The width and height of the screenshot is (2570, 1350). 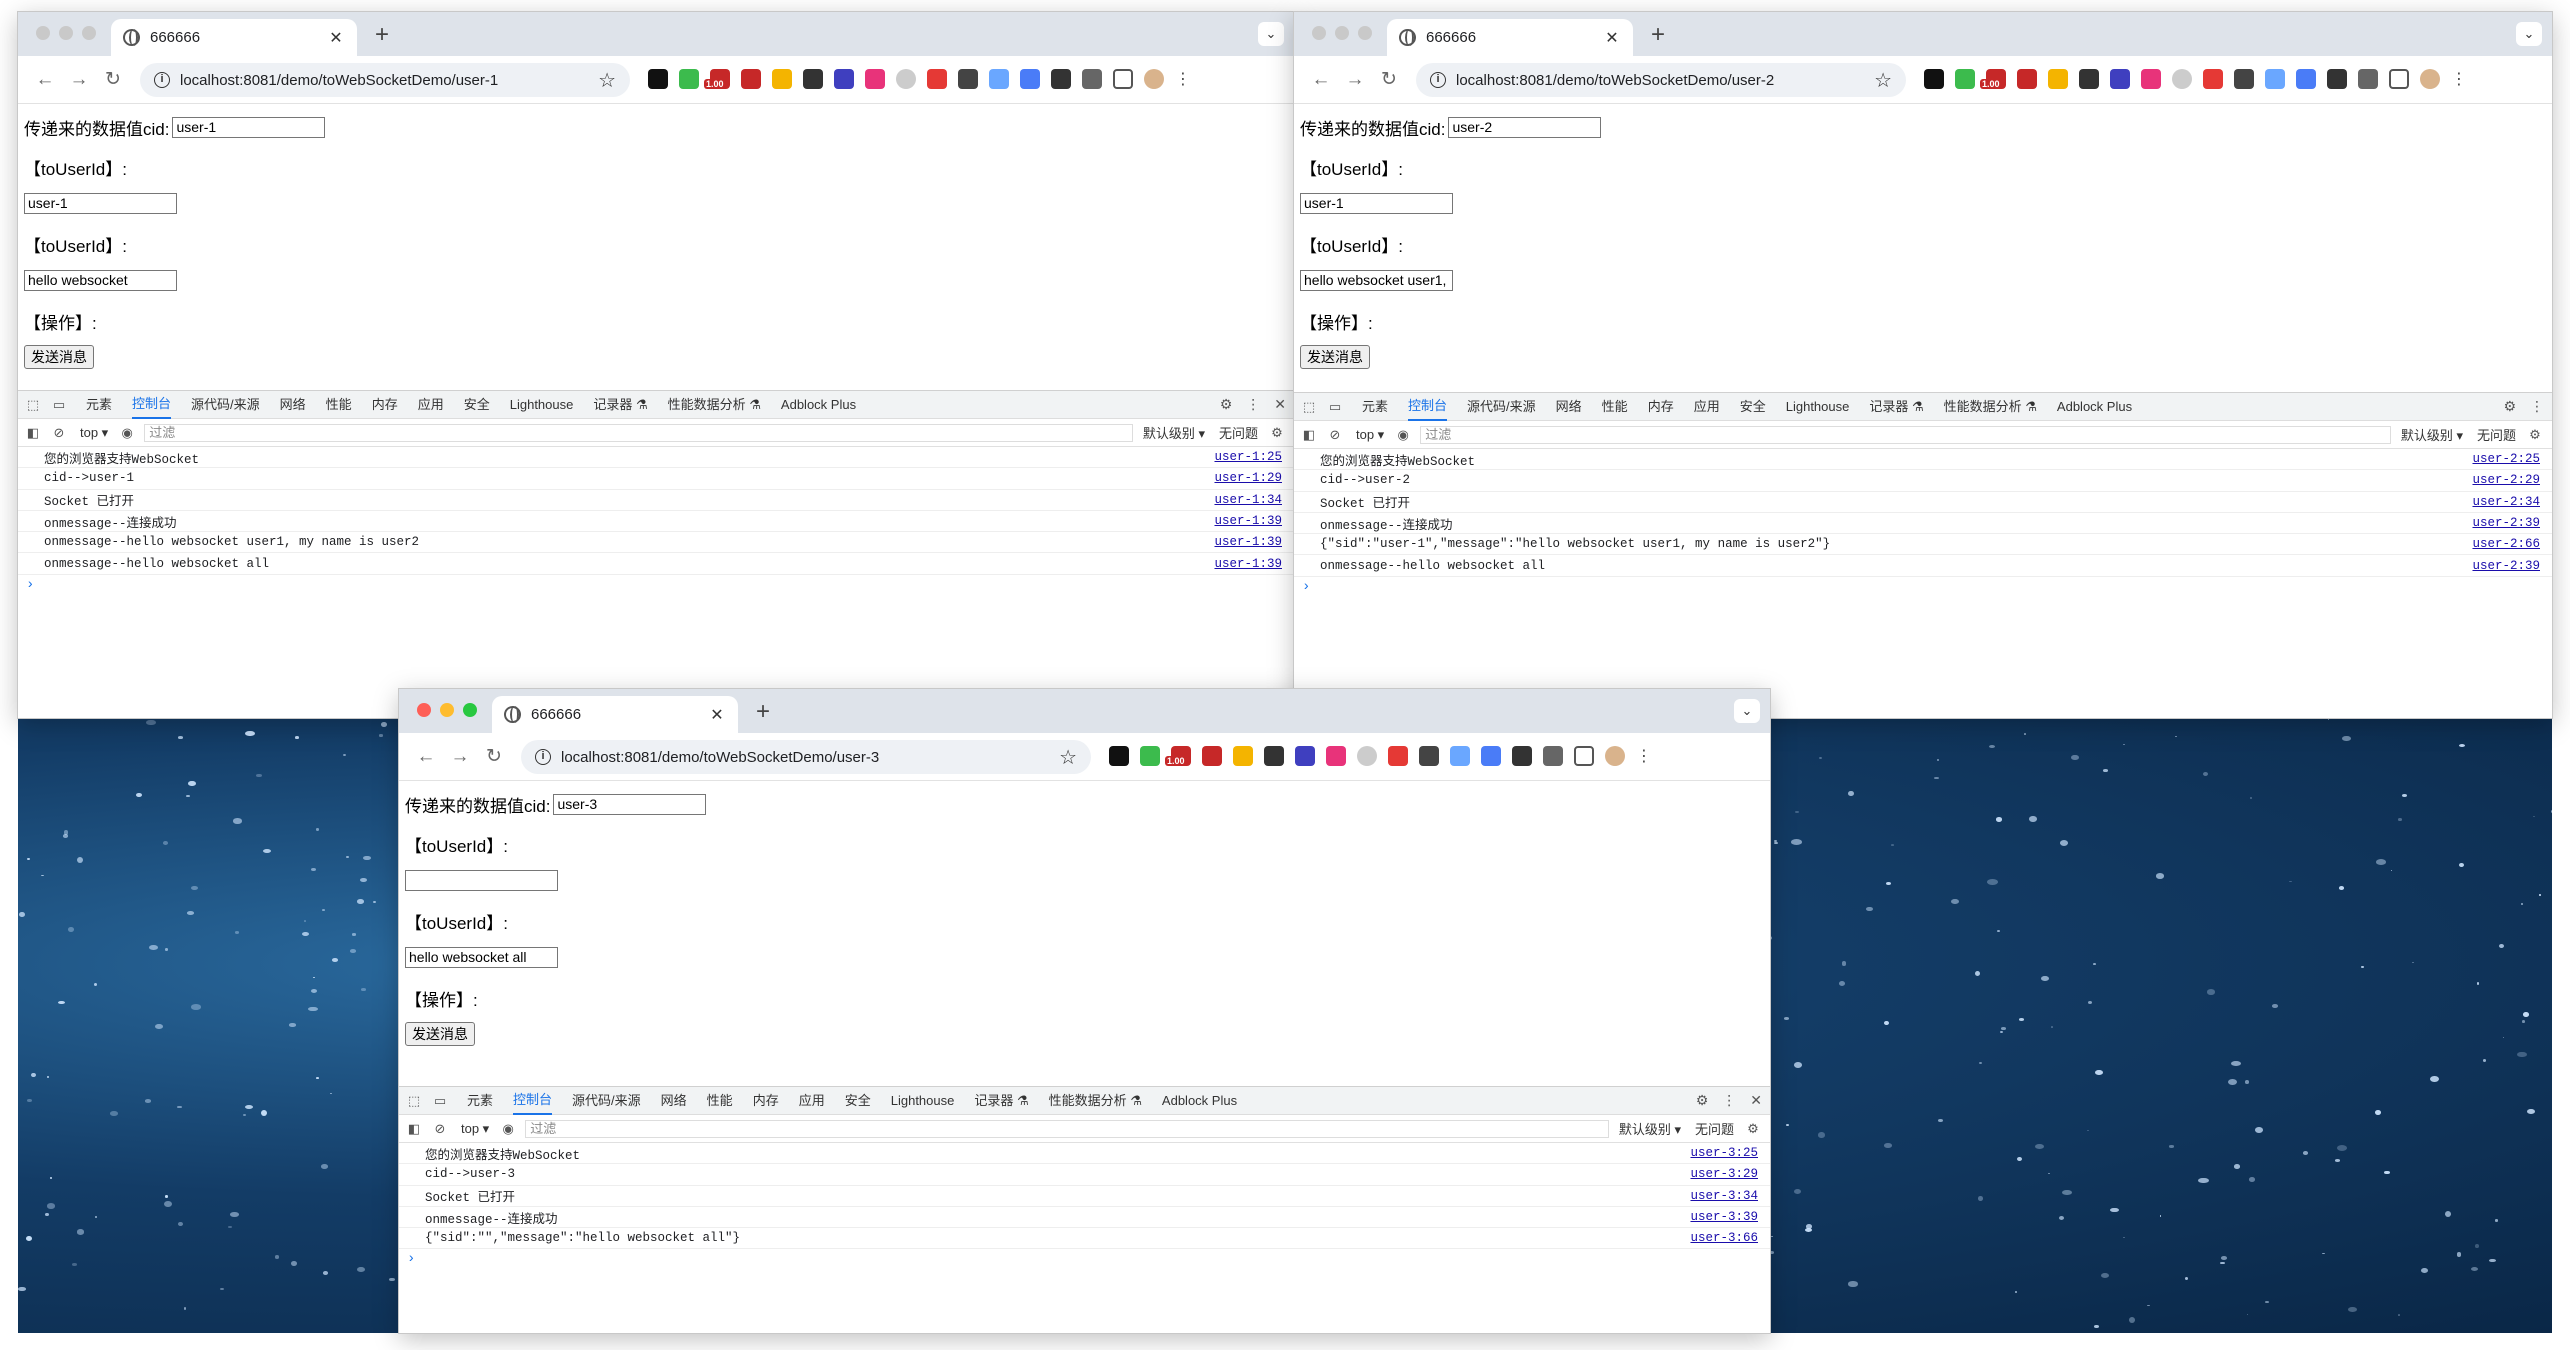 What do you see at coordinates (2275, 79) in the screenshot?
I see `screen-icon` at bounding box center [2275, 79].